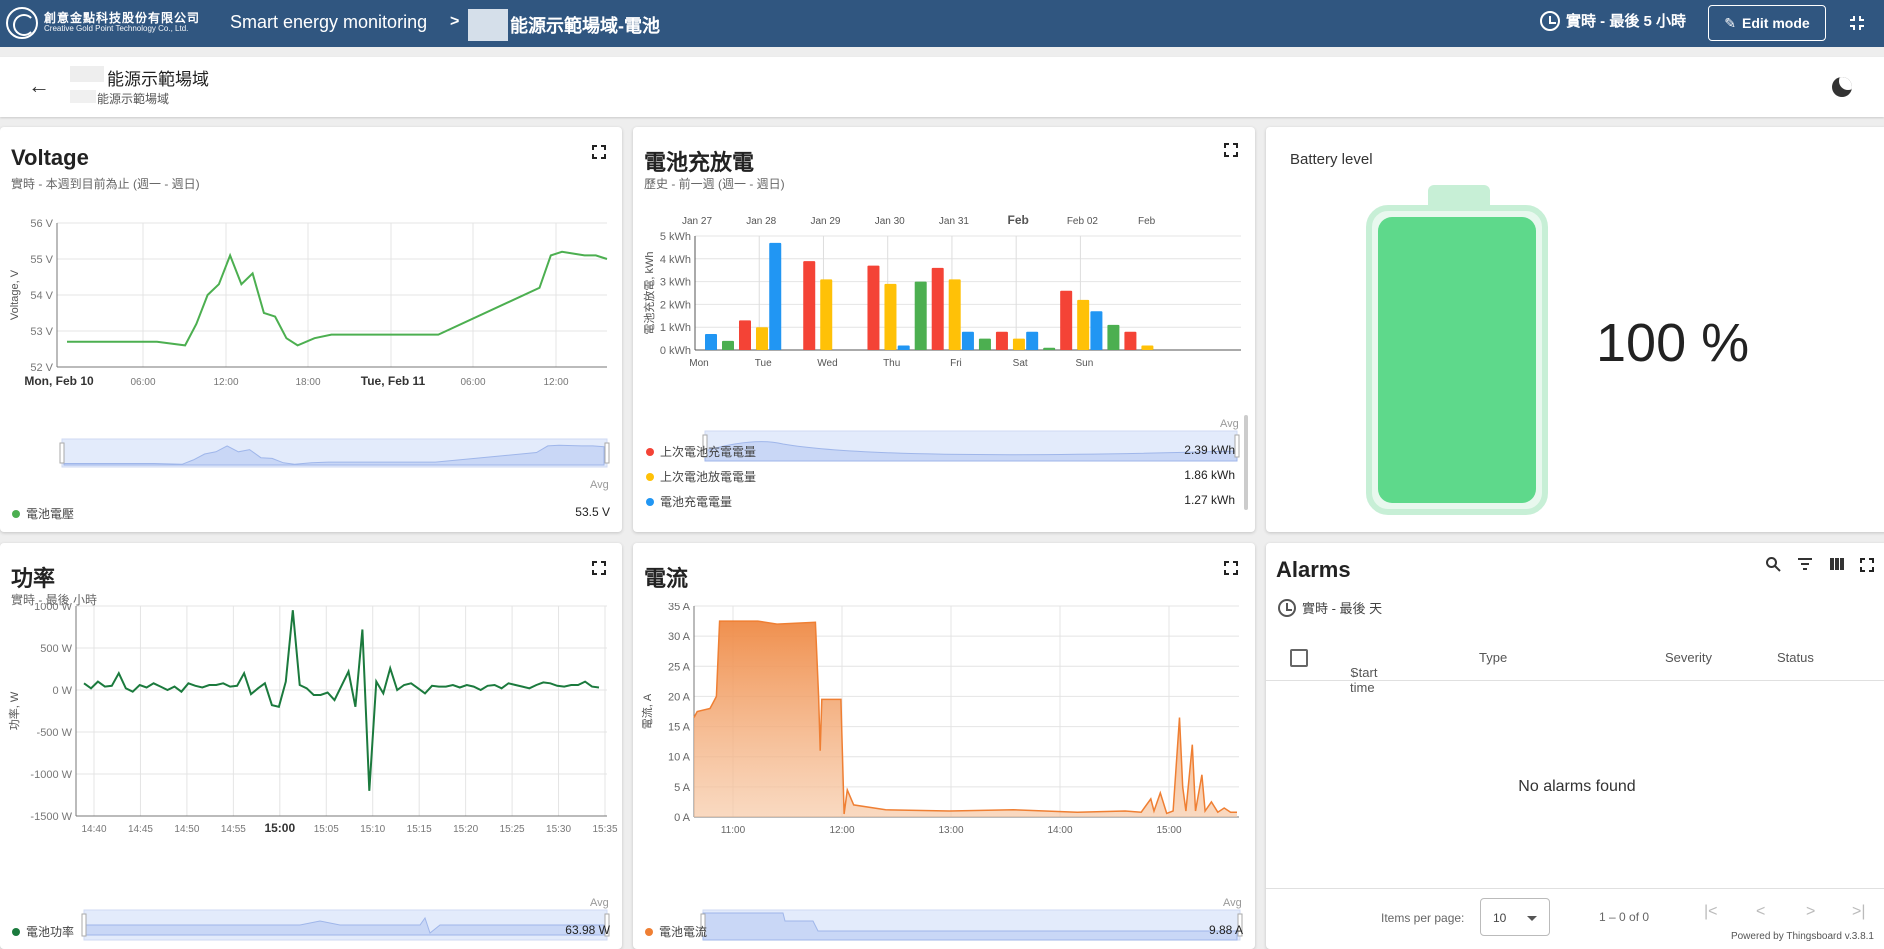 This screenshot has height=949, width=1884. What do you see at coordinates (1857, 23) in the screenshot?
I see `exit-fullscreen-icon` at bounding box center [1857, 23].